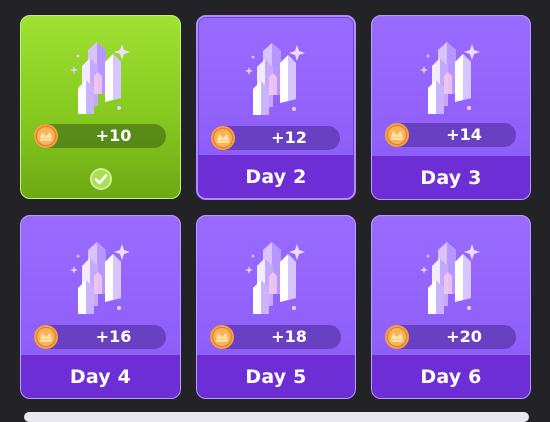  I want to click on next-card-edge, so click(276, 417).